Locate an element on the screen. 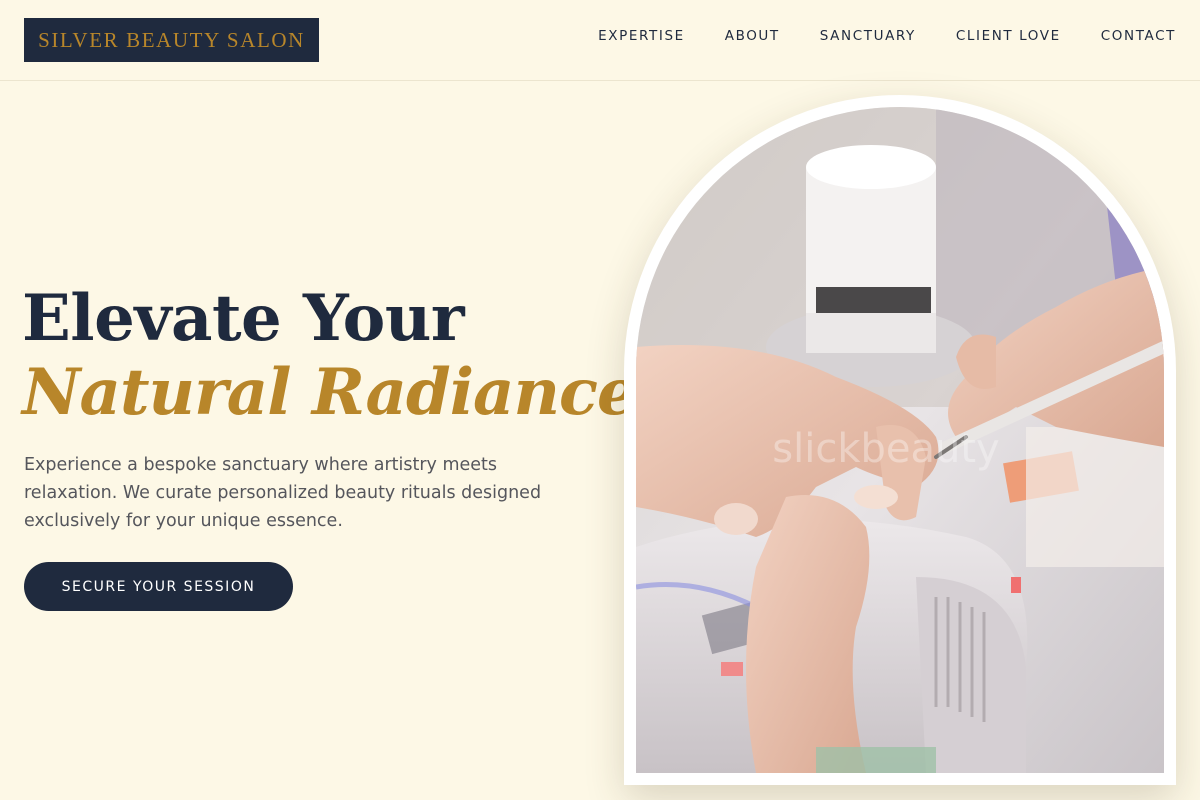 The width and height of the screenshot is (1200, 800). brand-name: SILVER BEAUTY SALON is located at coordinates (171, 39).